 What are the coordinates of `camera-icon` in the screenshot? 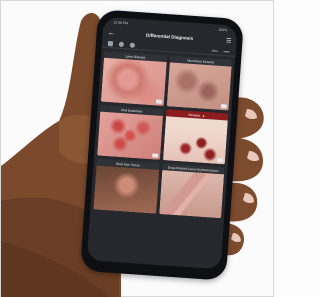 It's located at (110, 43).